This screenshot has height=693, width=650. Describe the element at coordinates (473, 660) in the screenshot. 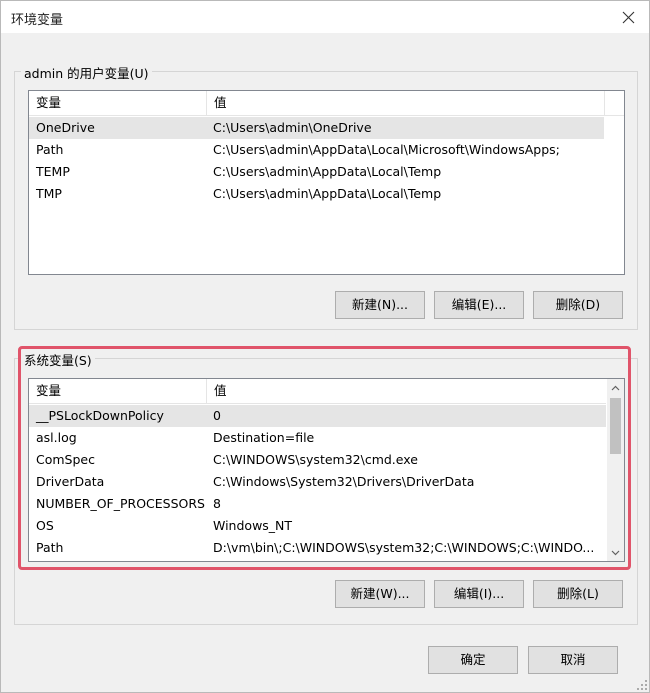

I see `ok-button: 确定` at that location.